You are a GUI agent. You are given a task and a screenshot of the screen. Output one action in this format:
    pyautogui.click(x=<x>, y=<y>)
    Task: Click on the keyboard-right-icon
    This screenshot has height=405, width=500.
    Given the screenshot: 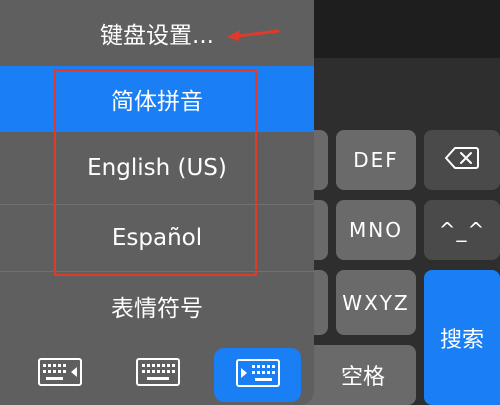 What is the action you would take?
    pyautogui.click(x=257, y=375)
    